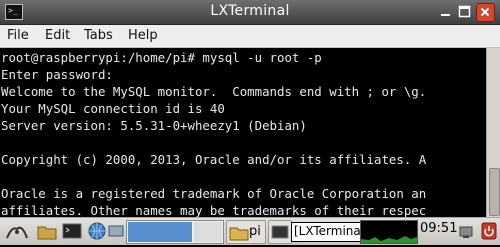 The image size is (500, 247). I want to click on maximize-icon, so click(464, 11).